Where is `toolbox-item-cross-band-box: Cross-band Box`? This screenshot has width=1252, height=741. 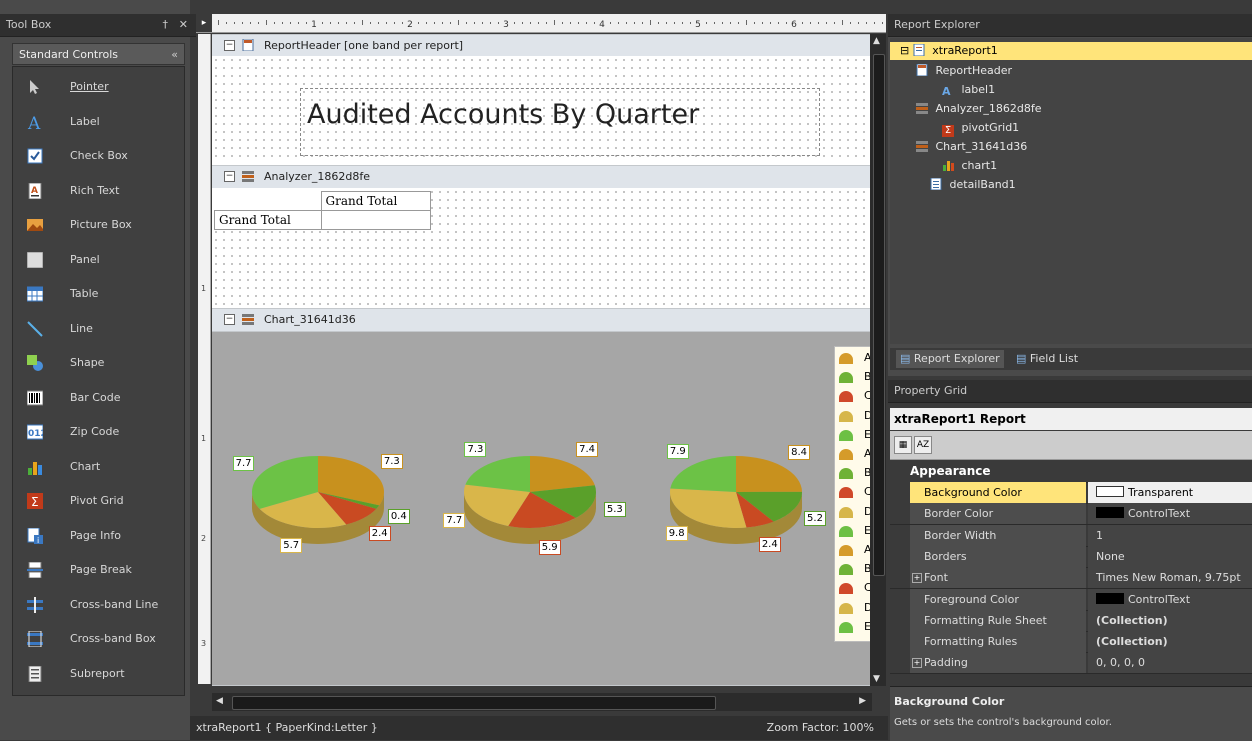
toolbox-item-cross-band-box: Cross-band Box is located at coordinates (98, 640).